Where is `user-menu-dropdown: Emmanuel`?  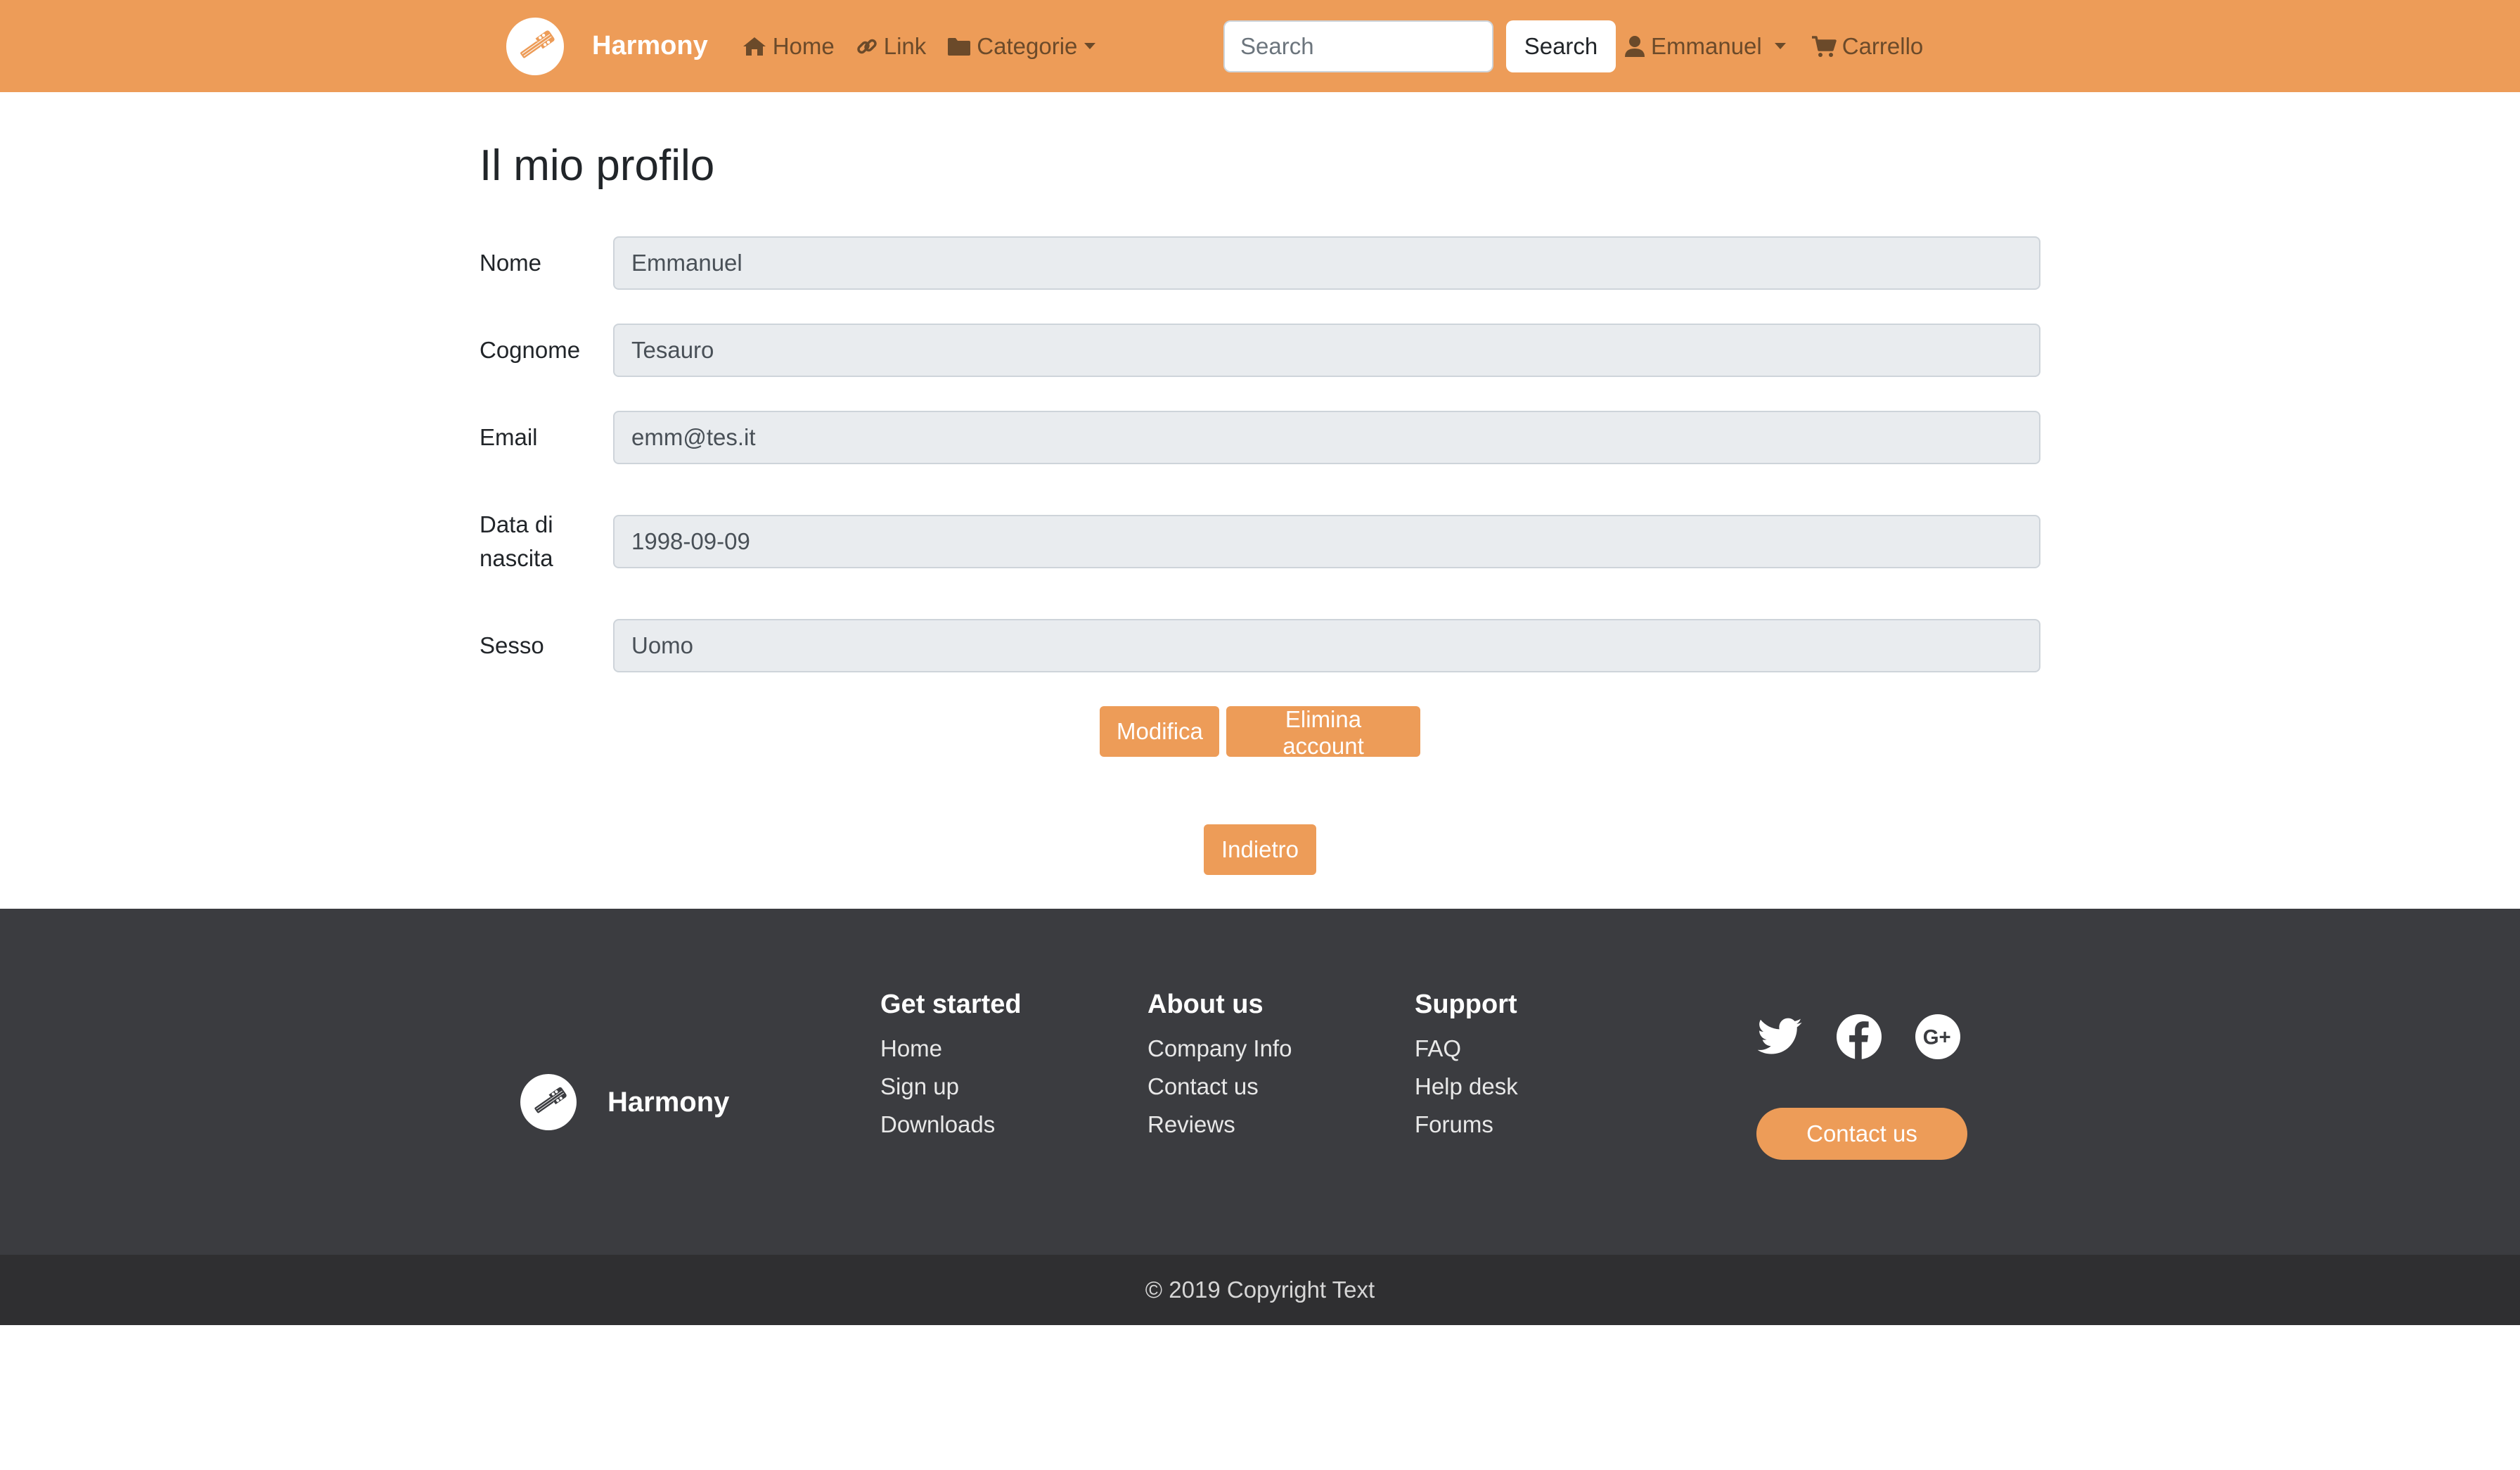
user-menu-dropdown: Emmanuel is located at coordinates (1705, 46).